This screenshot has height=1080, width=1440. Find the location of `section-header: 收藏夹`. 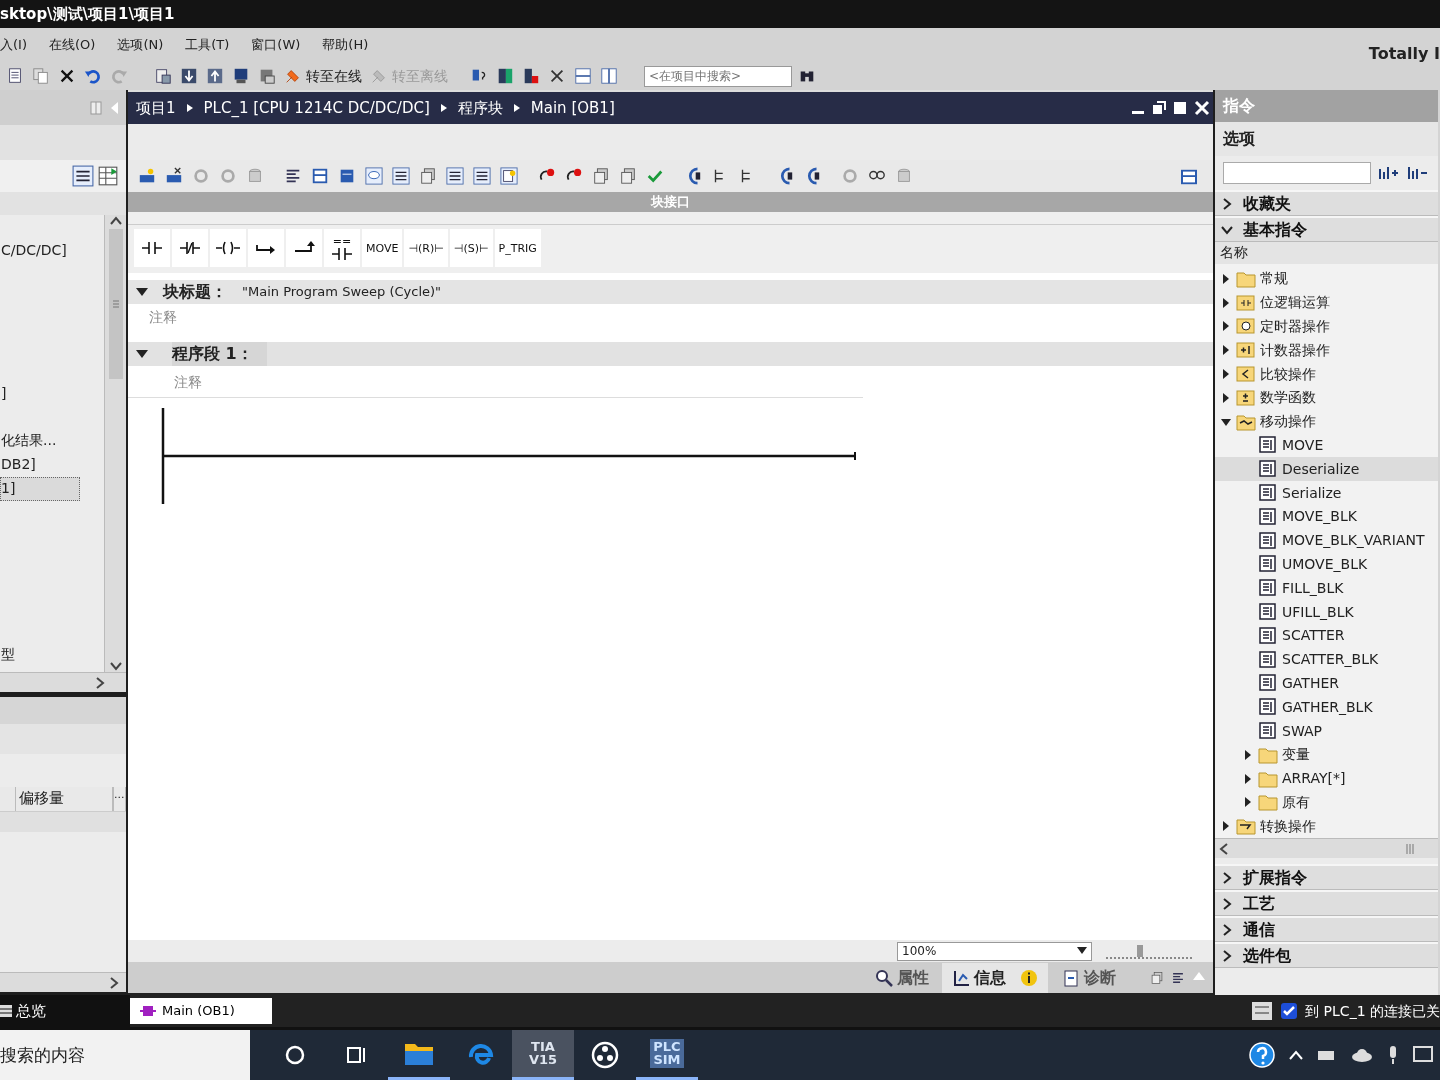

section-header: 收藏夹 is located at coordinates (1326, 203).